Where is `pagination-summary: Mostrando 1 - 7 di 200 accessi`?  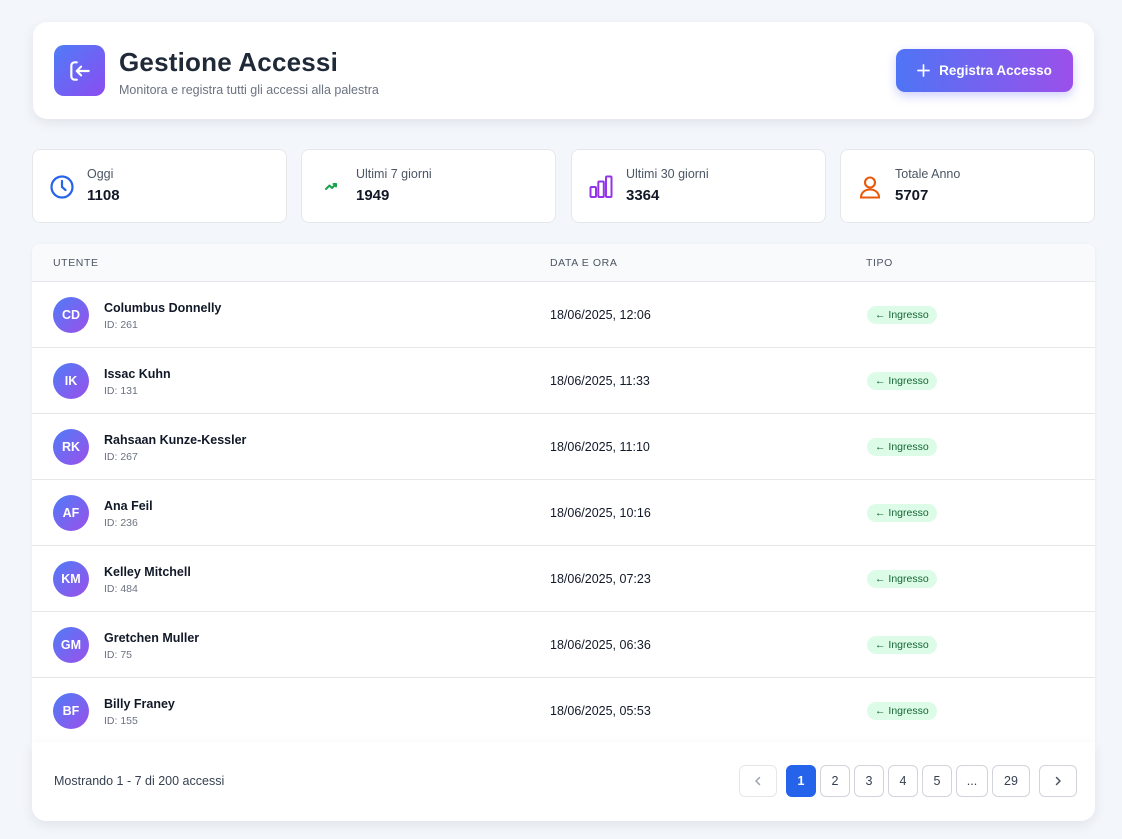 pagination-summary: Mostrando 1 - 7 di 200 accessi is located at coordinates (139, 781).